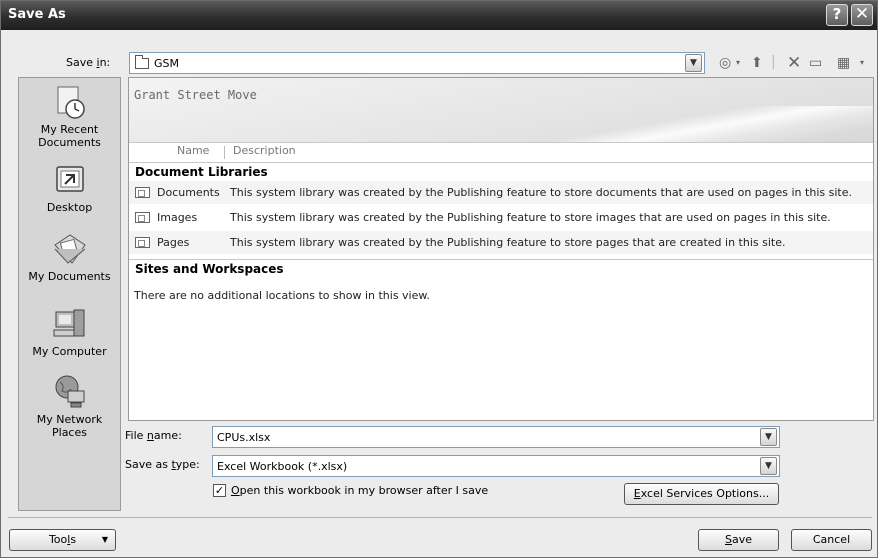  What do you see at coordinates (264, 151) in the screenshot?
I see `column-header-description: Description` at bounding box center [264, 151].